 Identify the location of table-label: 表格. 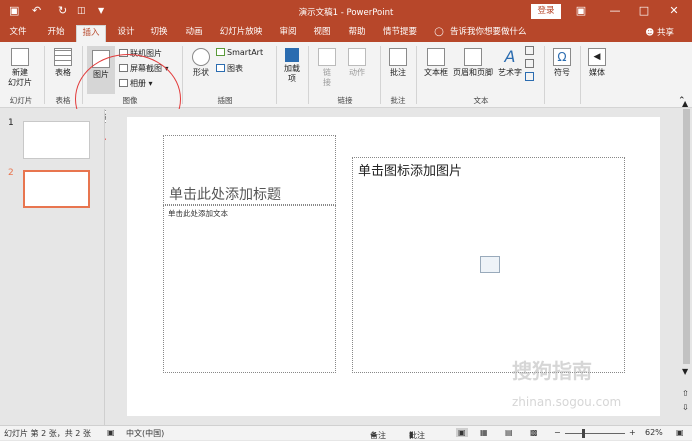
(63, 72).